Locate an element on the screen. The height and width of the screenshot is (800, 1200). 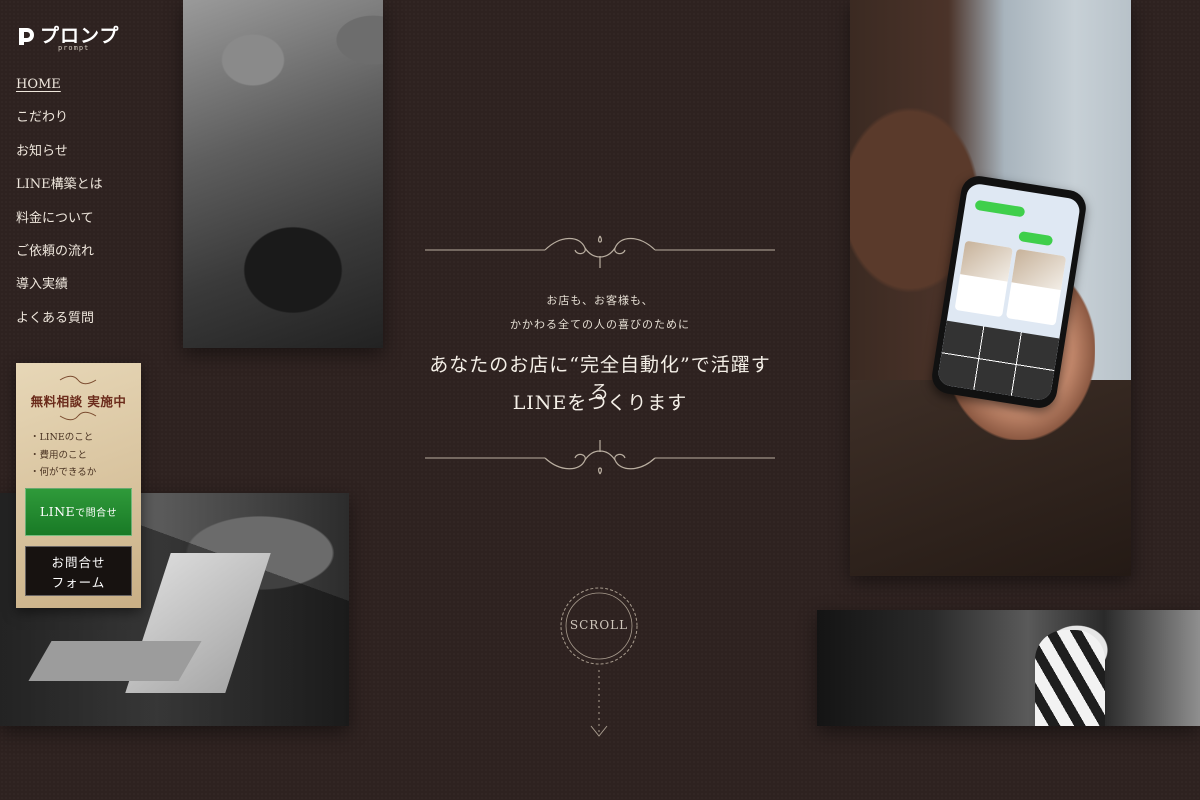
nav-item-kodawari: こだわり is located at coordinates (59, 125).